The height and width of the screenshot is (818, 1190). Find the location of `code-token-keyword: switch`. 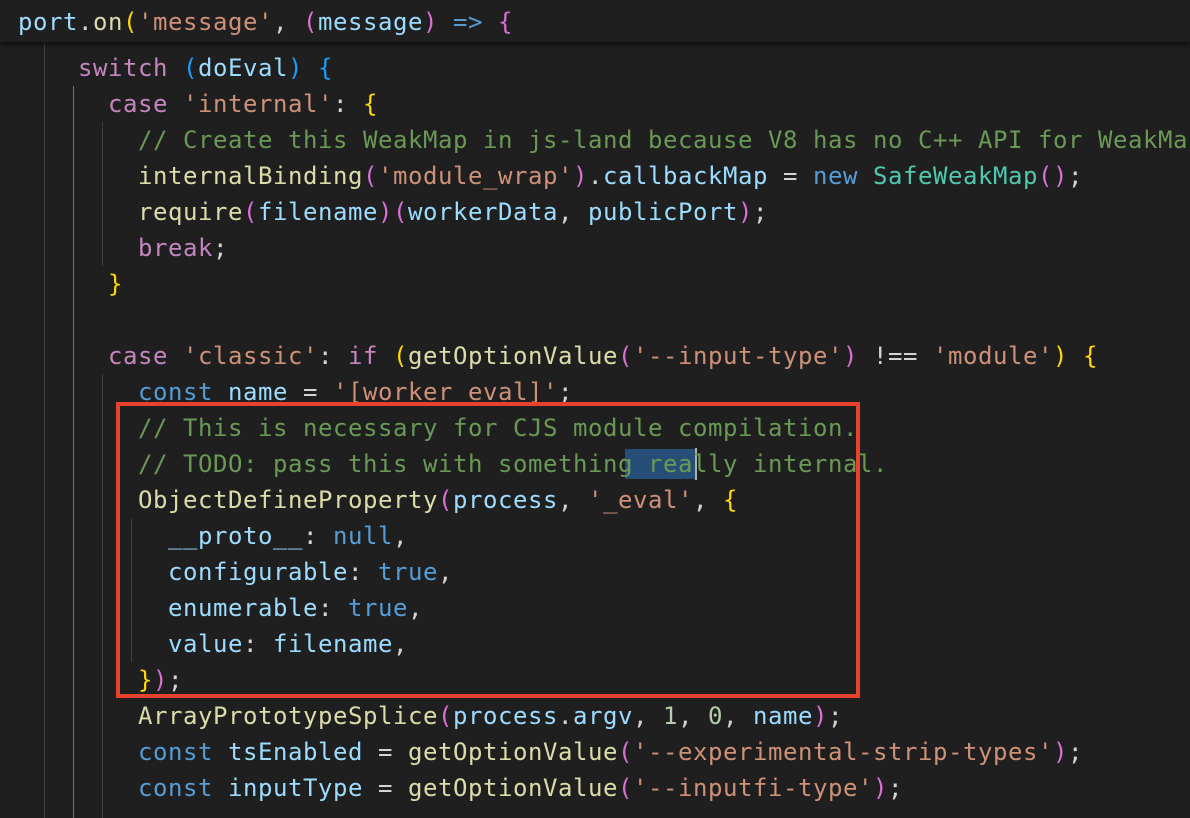

code-token-keyword: switch is located at coordinates (123, 68).